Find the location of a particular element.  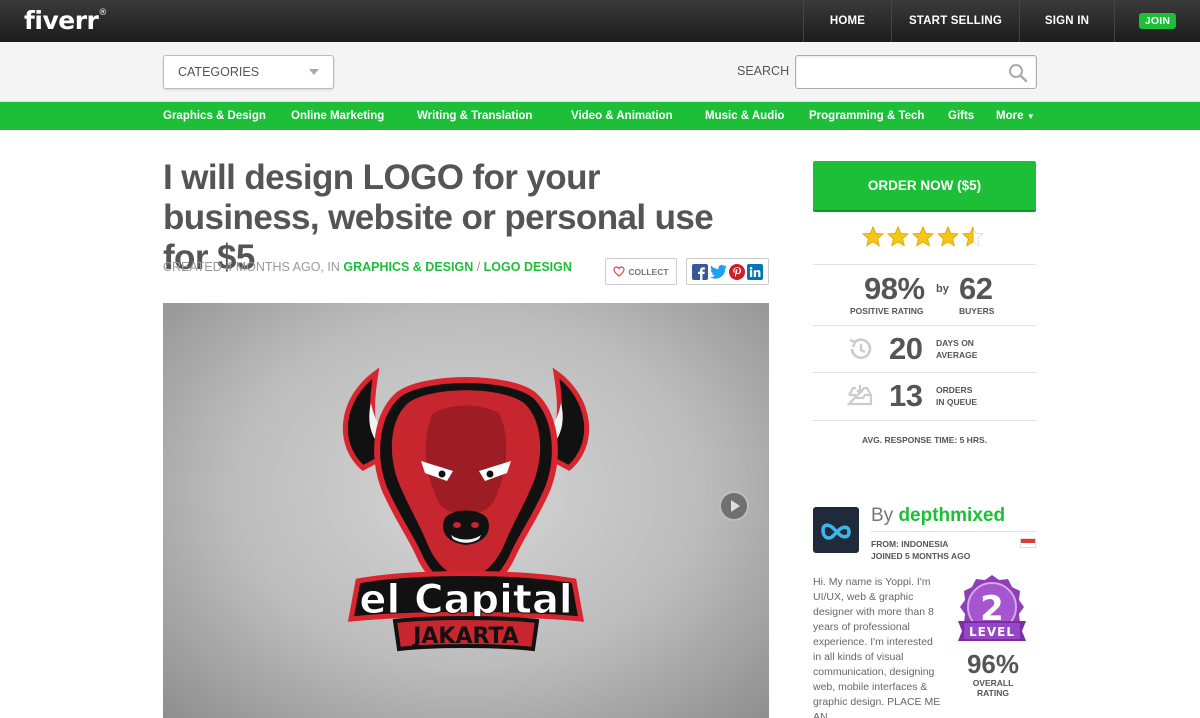

orders-label: ORDERS IN QUEUE is located at coordinates (956, 396).